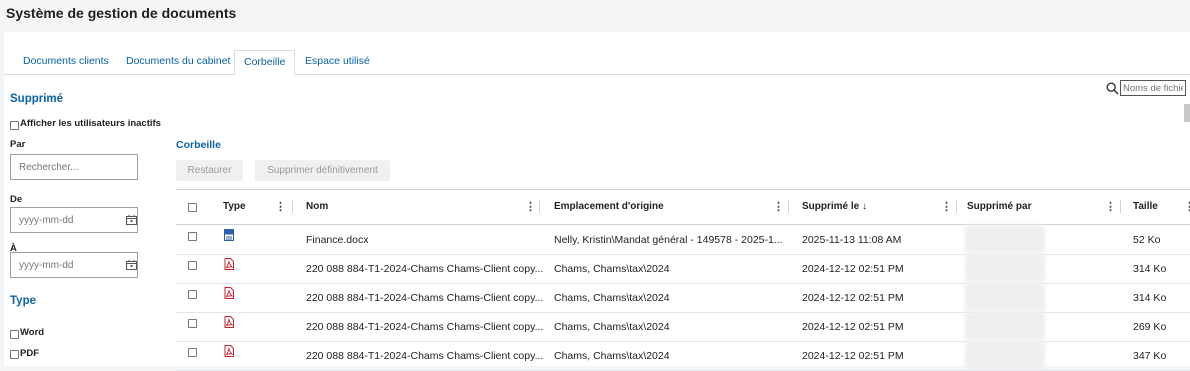 The width and height of the screenshot is (1190, 371). I want to click on col-location-menu-icon: ⋮, so click(778, 206).